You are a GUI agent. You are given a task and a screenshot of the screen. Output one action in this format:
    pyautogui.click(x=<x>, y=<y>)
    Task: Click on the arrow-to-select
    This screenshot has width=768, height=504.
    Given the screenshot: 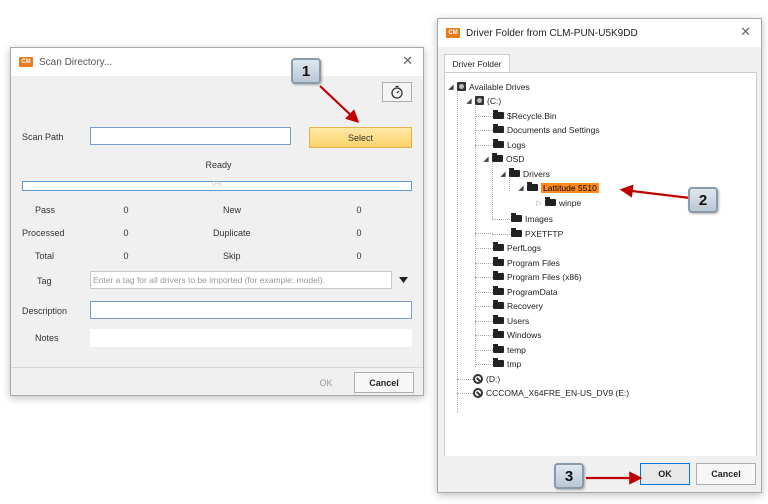 What is the action you would take?
    pyautogui.click(x=339, y=104)
    